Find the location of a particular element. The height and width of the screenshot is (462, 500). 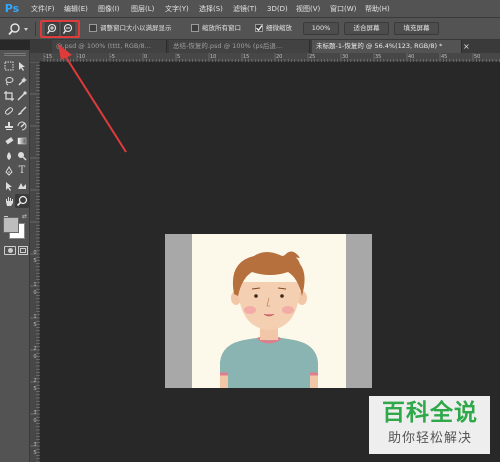

watermark-title: 百科全说 is located at coordinates (430, 413).